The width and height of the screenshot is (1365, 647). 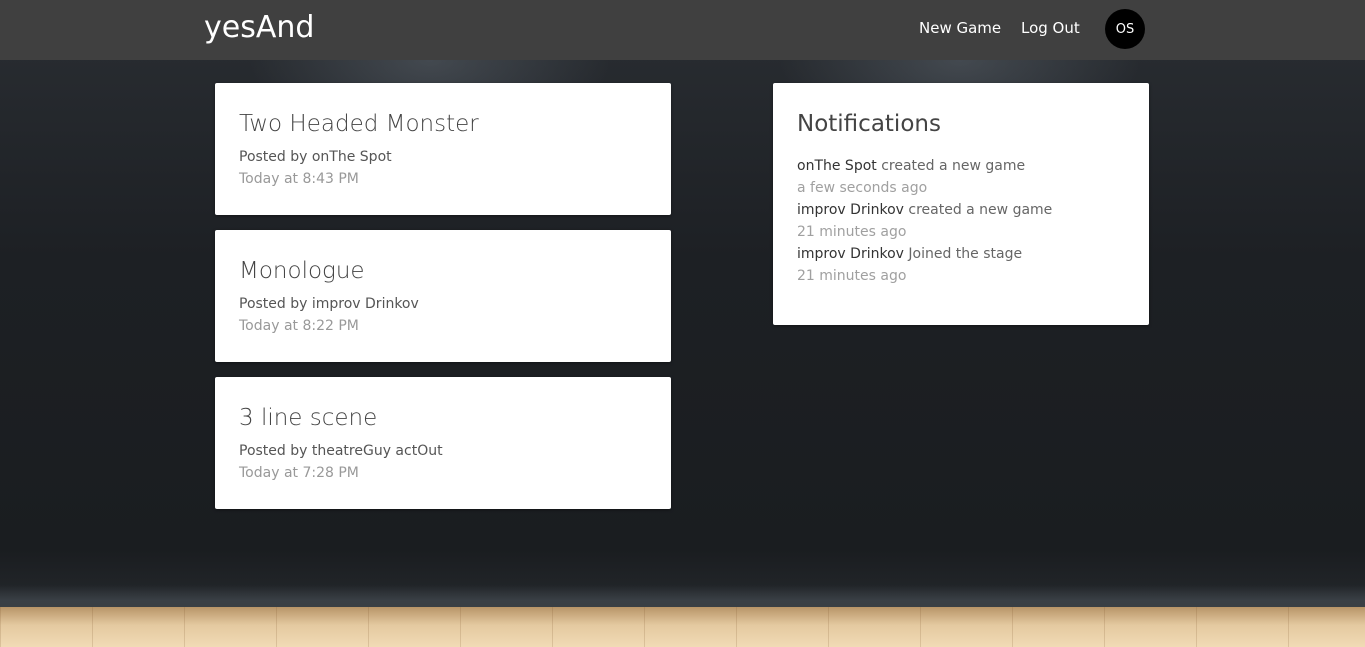 I want to click on notifications-title: Notifications, so click(x=869, y=124).